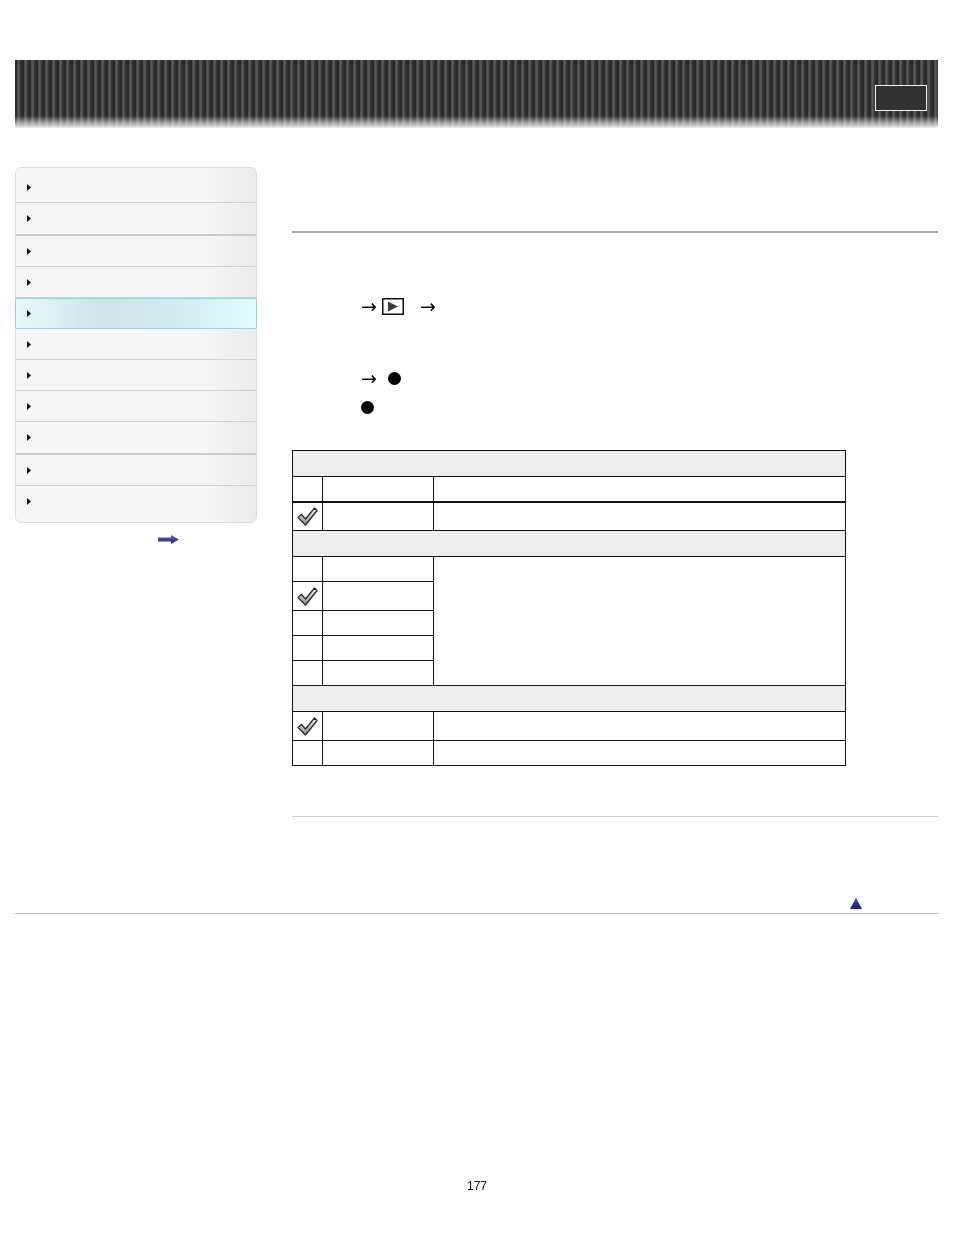 Image resolution: width=954 pixels, height=1235 pixels. Describe the element at coordinates (136, 313) in the screenshot. I see `nav-item` at that location.